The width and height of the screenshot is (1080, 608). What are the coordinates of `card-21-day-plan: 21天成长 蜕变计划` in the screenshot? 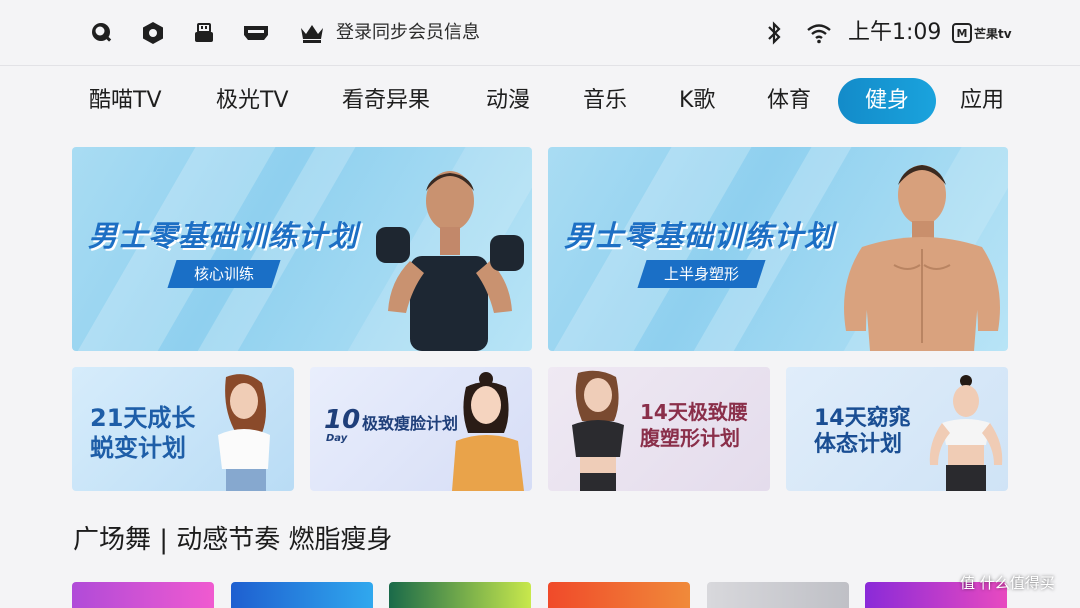 It's located at (183, 429).